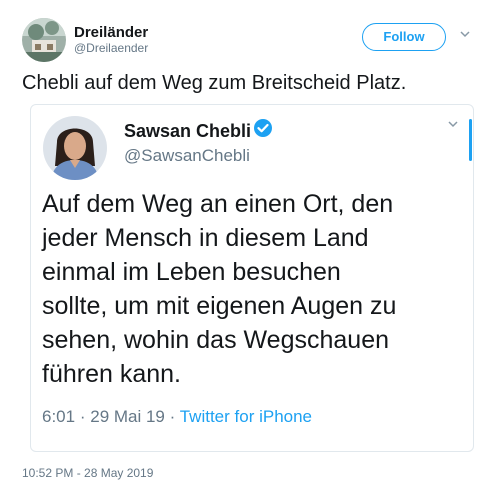 The height and width of the screenshot is (492, 500). Describe the element at coordinates (111, 48) in the screenshot. I see `author-handle: @Dreilaender` at that location.